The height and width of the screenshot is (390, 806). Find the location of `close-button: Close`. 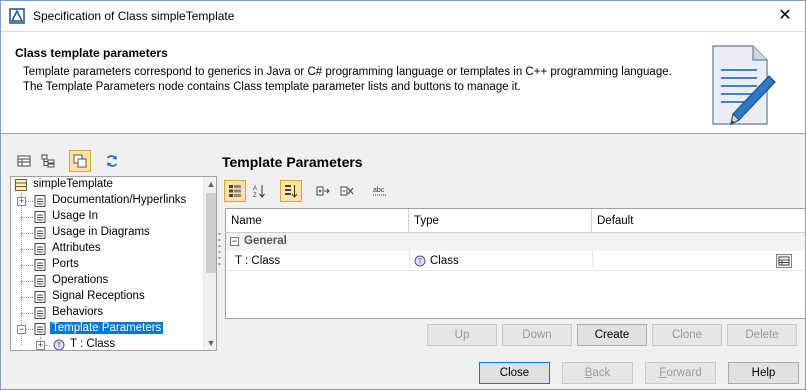

close-button: Close is located at coordinates (514, 373).